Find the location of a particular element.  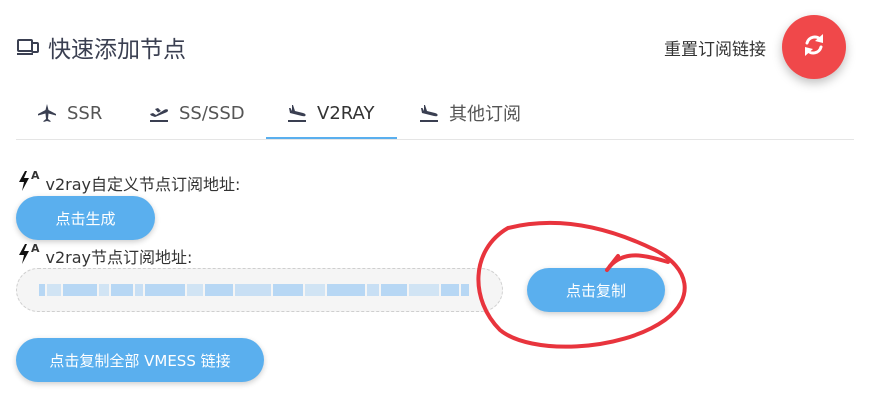

generate-button: 点击生成 is located at coordinates (85, 218).